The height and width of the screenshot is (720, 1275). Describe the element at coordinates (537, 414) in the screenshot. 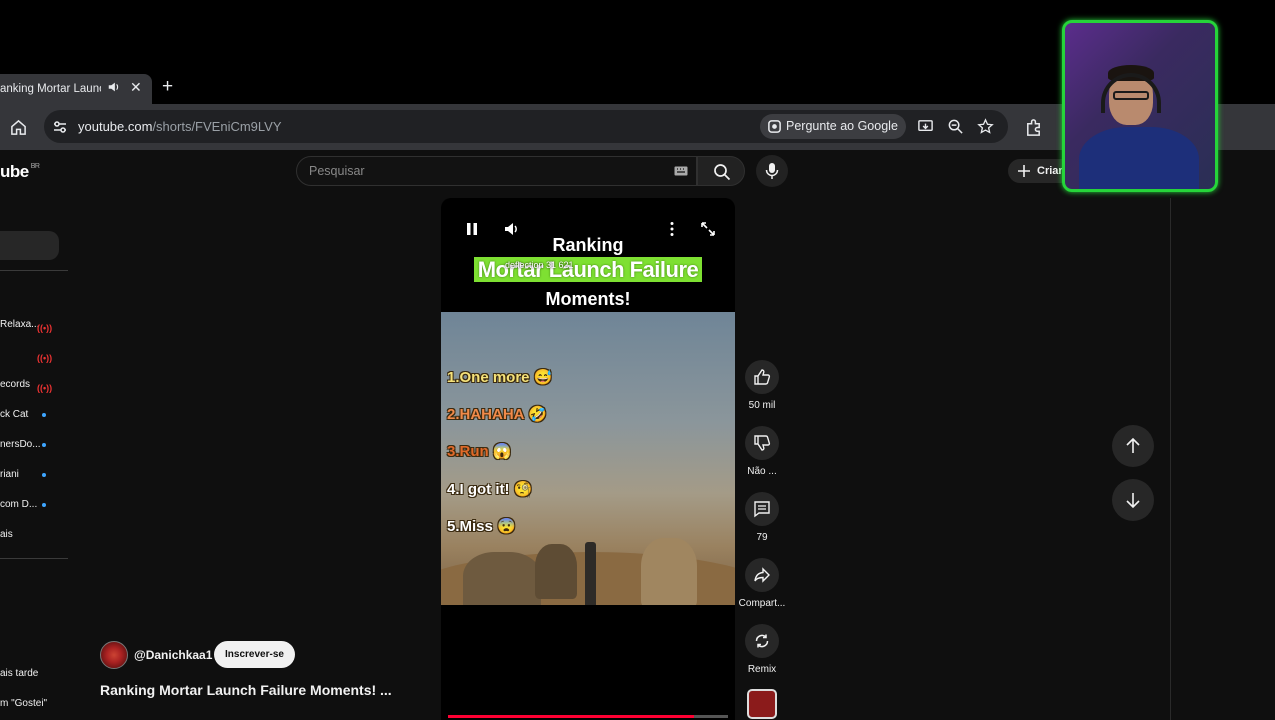

I see `rank-emoji: 🤣` at that location.